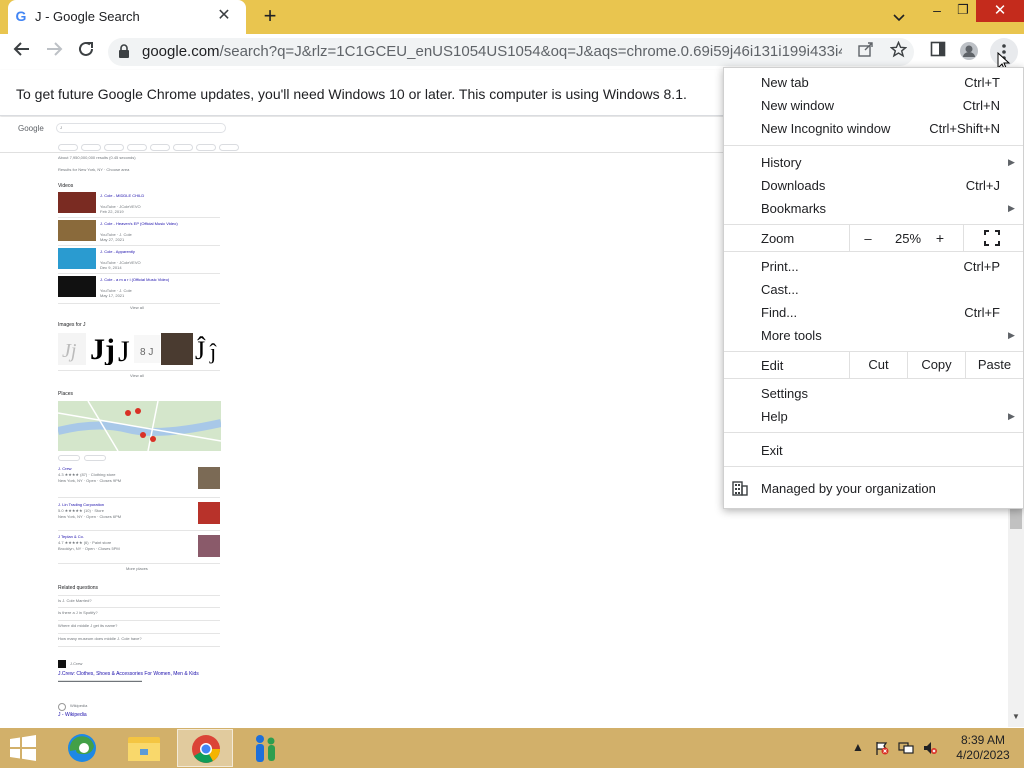  I want to click on video-title: J. Cole - Apparently, so click(117, 251).